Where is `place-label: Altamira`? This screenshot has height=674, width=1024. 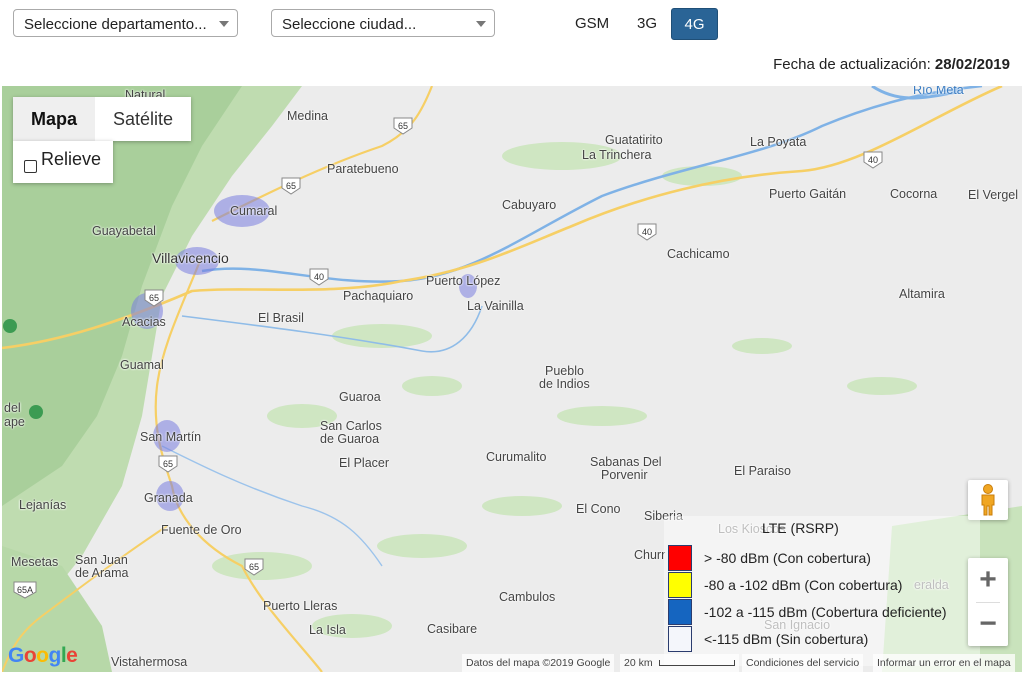 place-label: Altamira is located at coordinates (922, 294).